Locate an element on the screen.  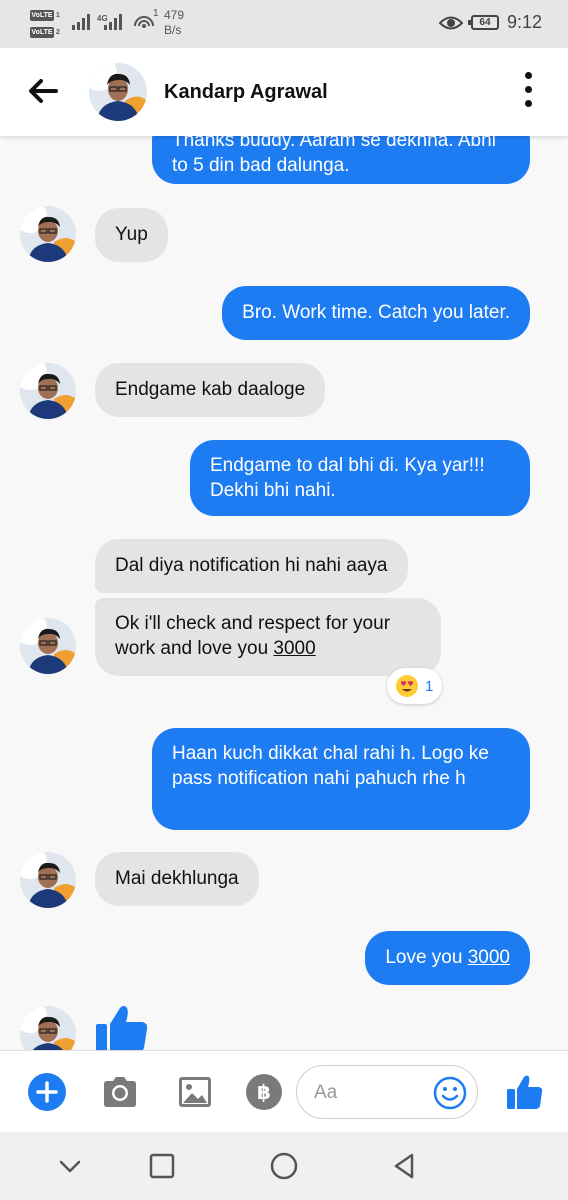
battery-icon: 64 is located at coordinates (483, 22).